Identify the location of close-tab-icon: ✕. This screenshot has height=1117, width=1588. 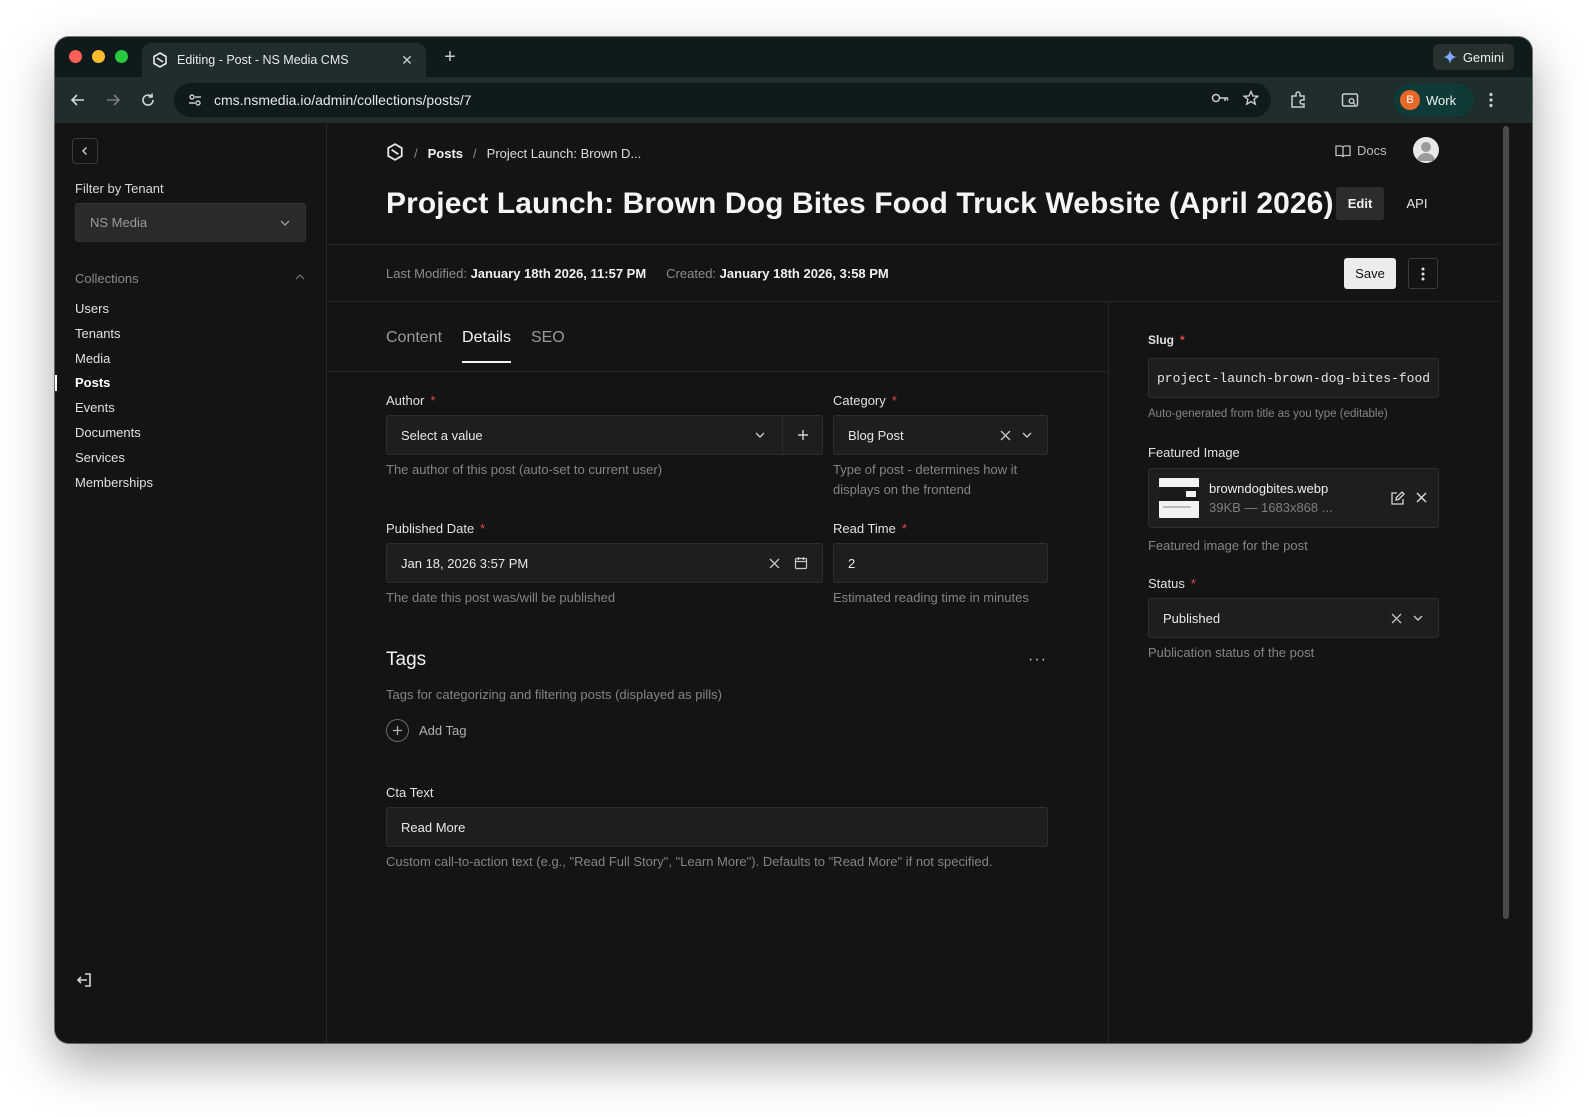
(407, 60).